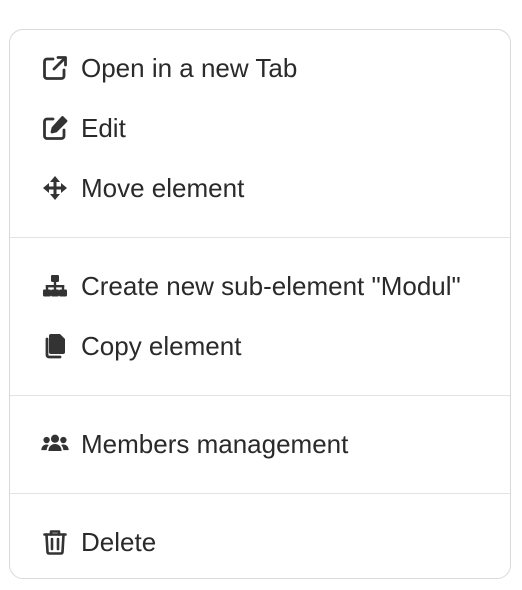 The width and height of the screenshot is (522, 590). I want to click on edit-icon, so click(55, 128).